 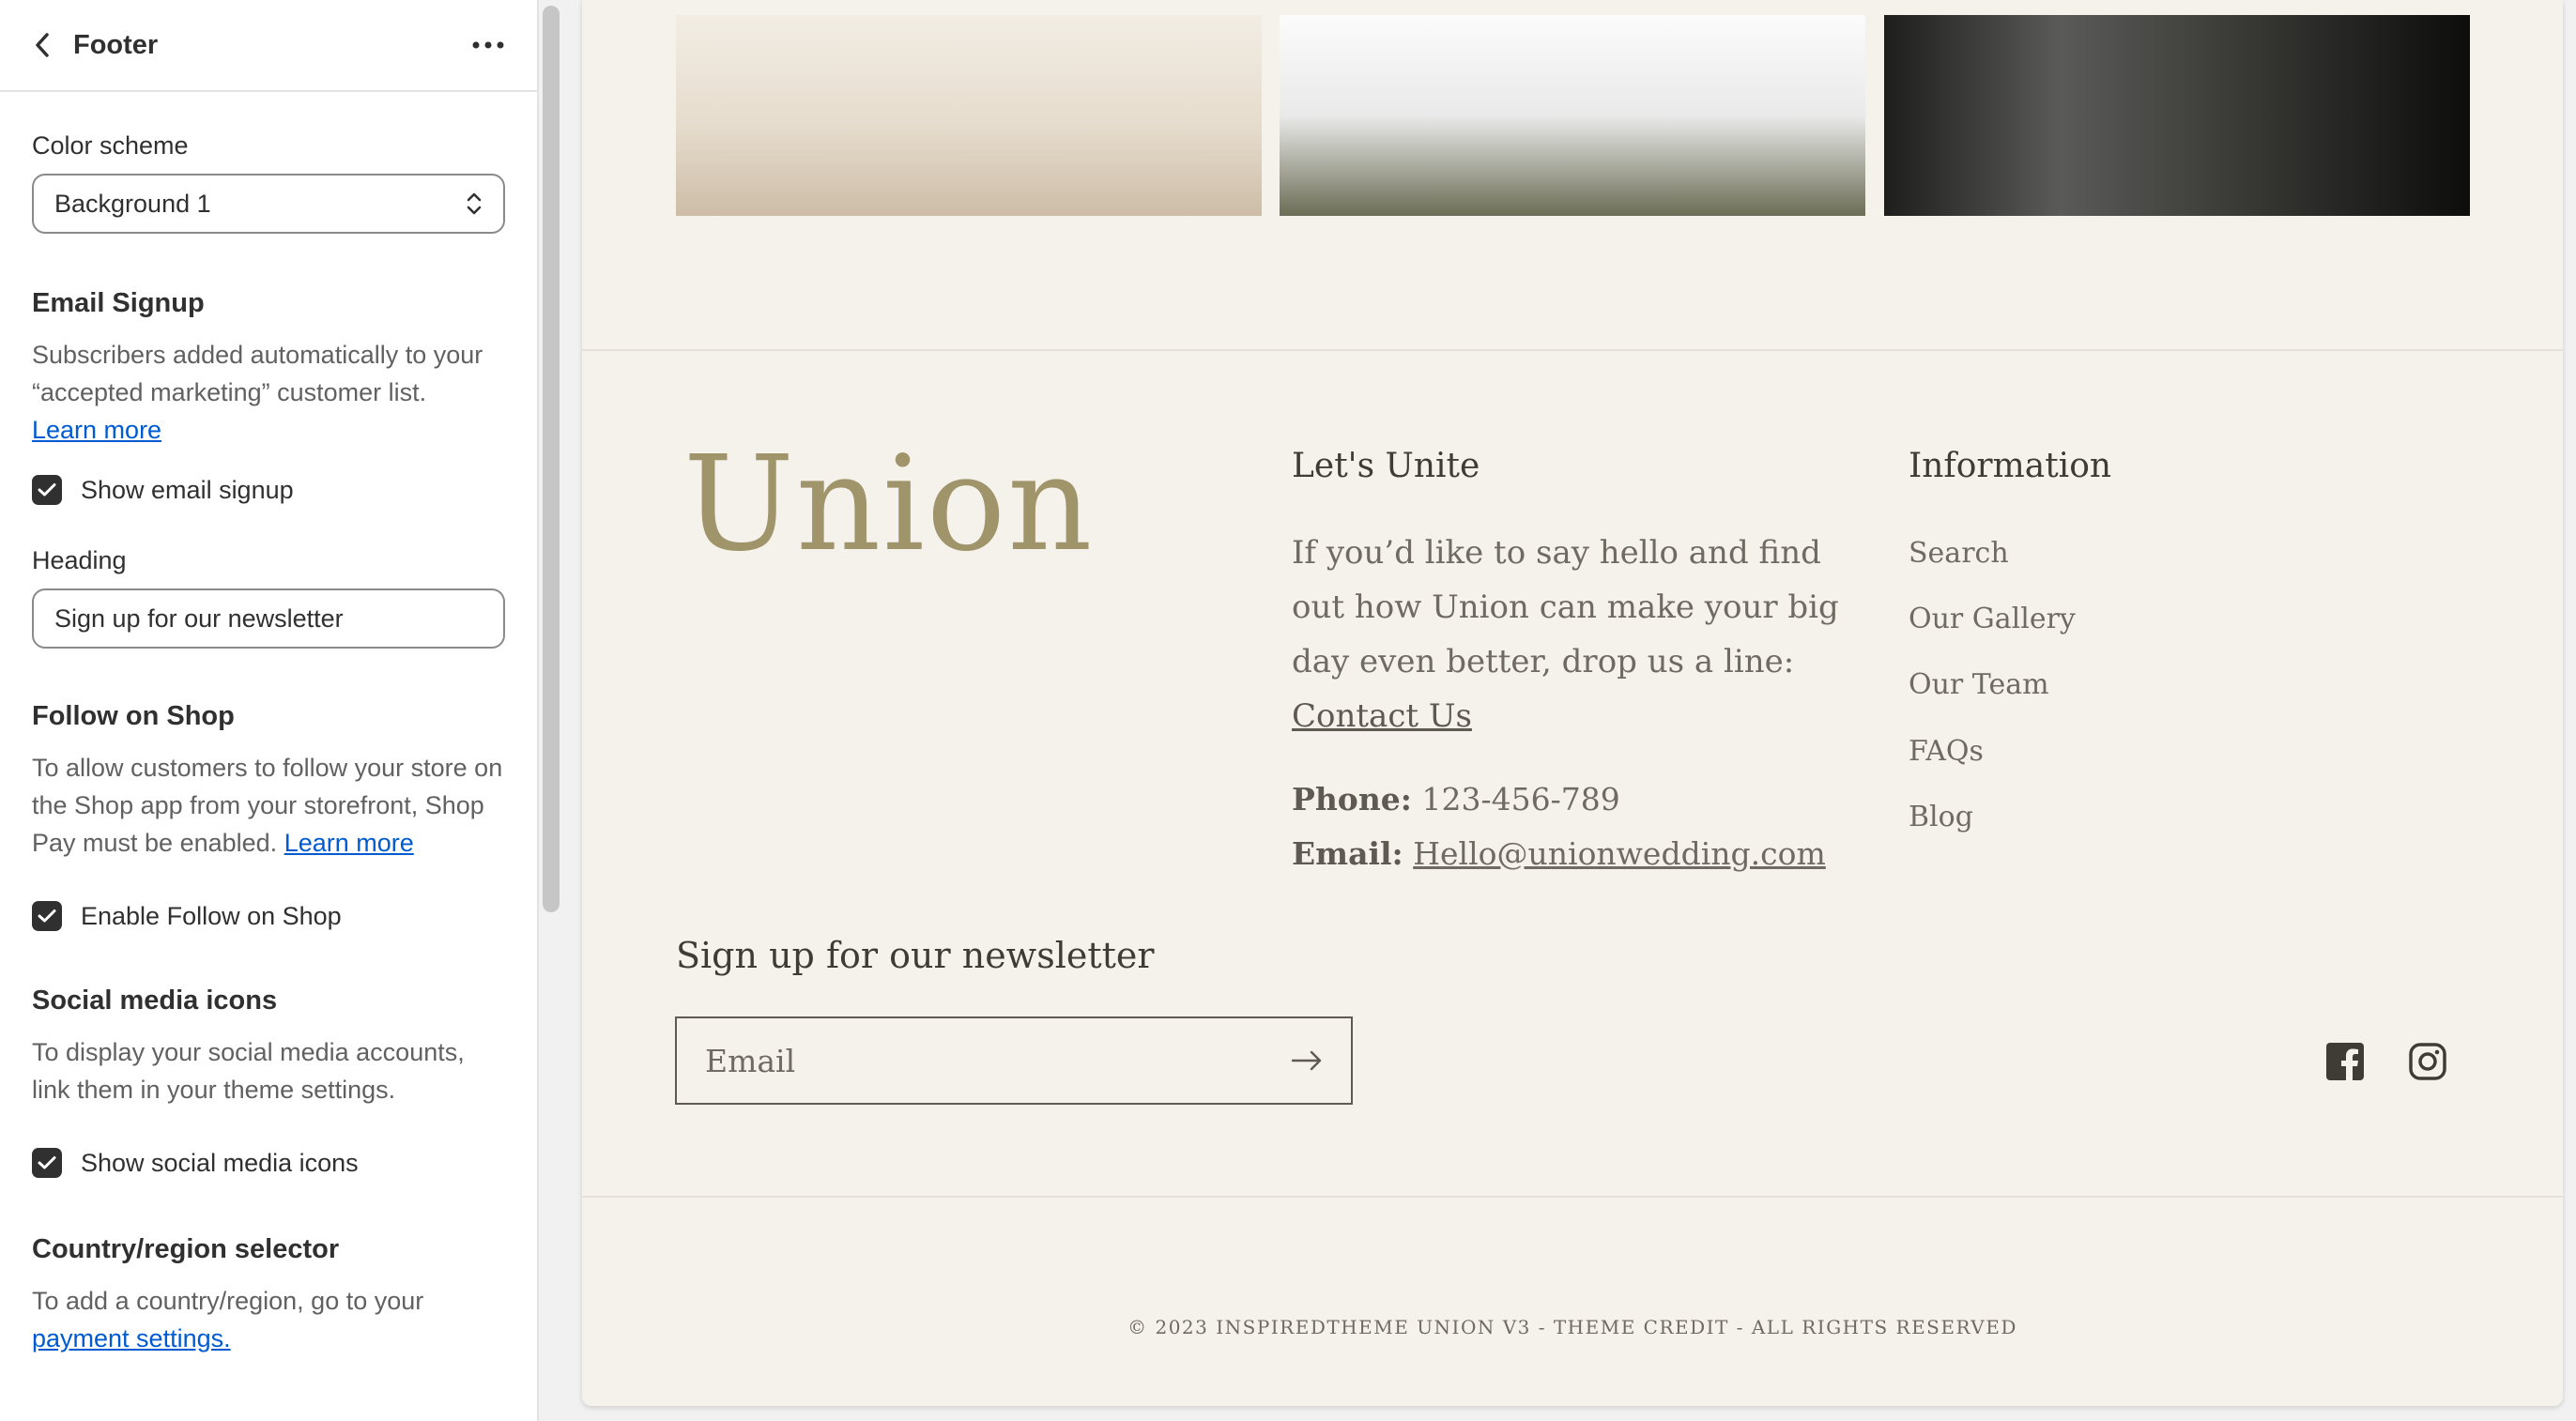 What do you see at coordinates (1572, 115) in the screenshot?
I see `gallery-image-couple` at bounding box center [1572, 115].